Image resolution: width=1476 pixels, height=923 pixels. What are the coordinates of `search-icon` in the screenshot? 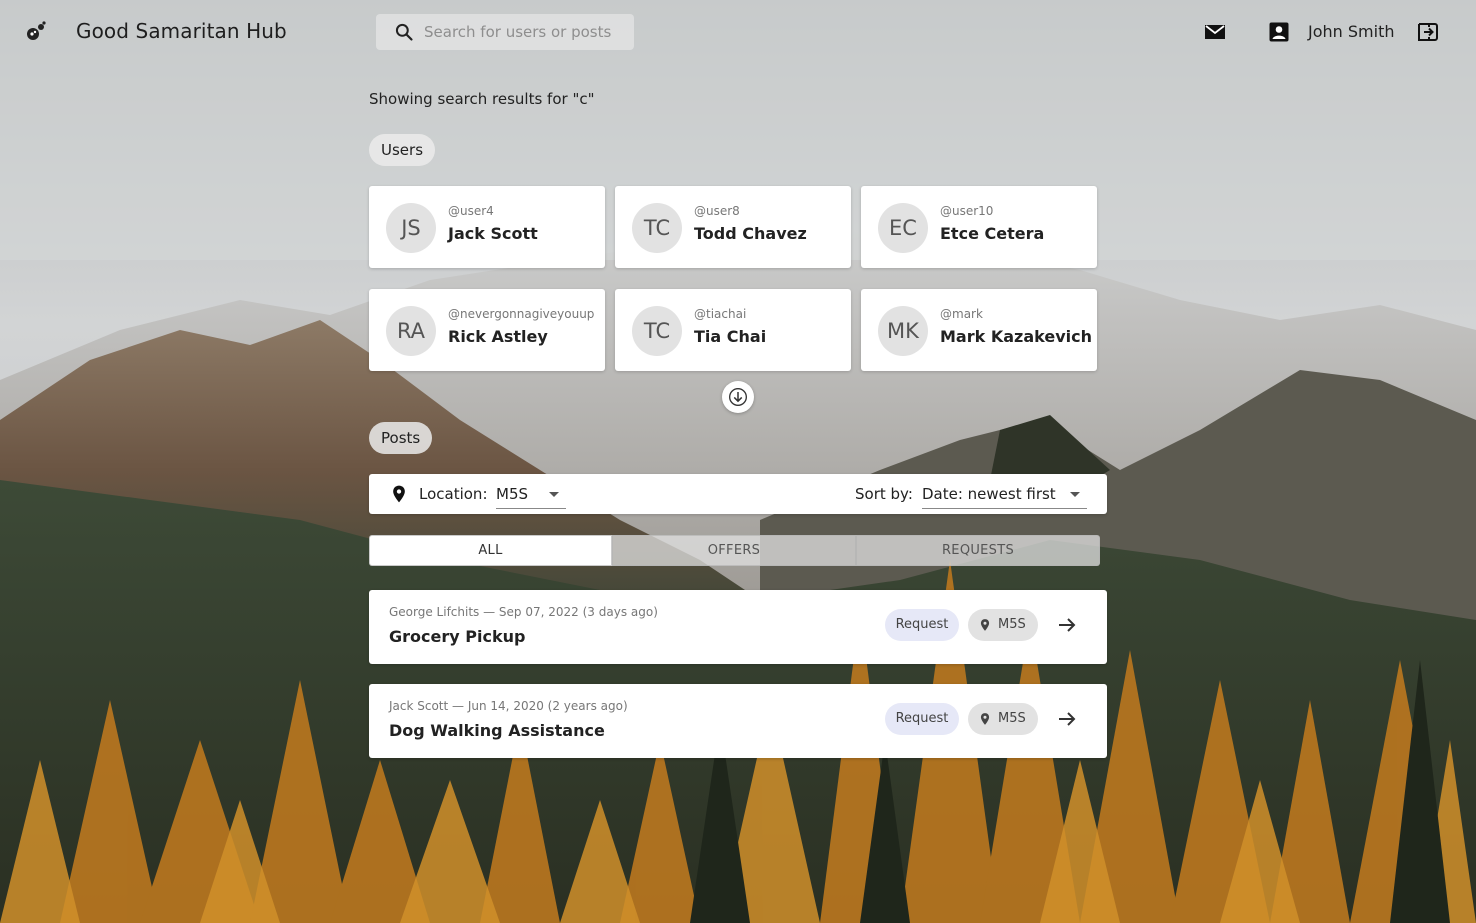 It's located at (404, 32).